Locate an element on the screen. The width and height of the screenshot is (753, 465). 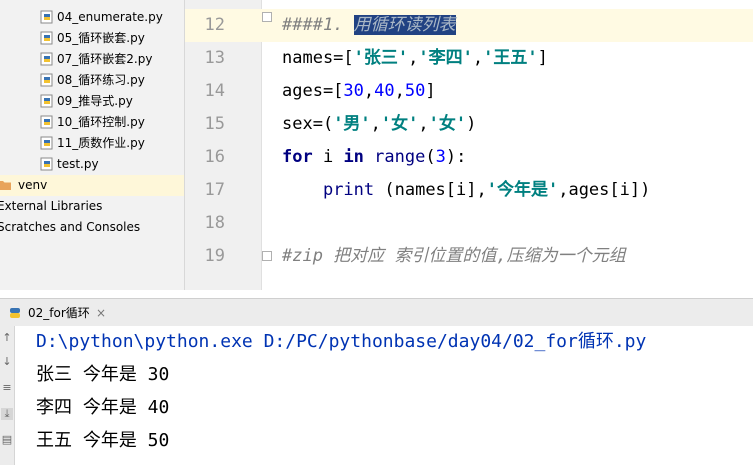
number-token: 50 is located at coordinates (415, 91).